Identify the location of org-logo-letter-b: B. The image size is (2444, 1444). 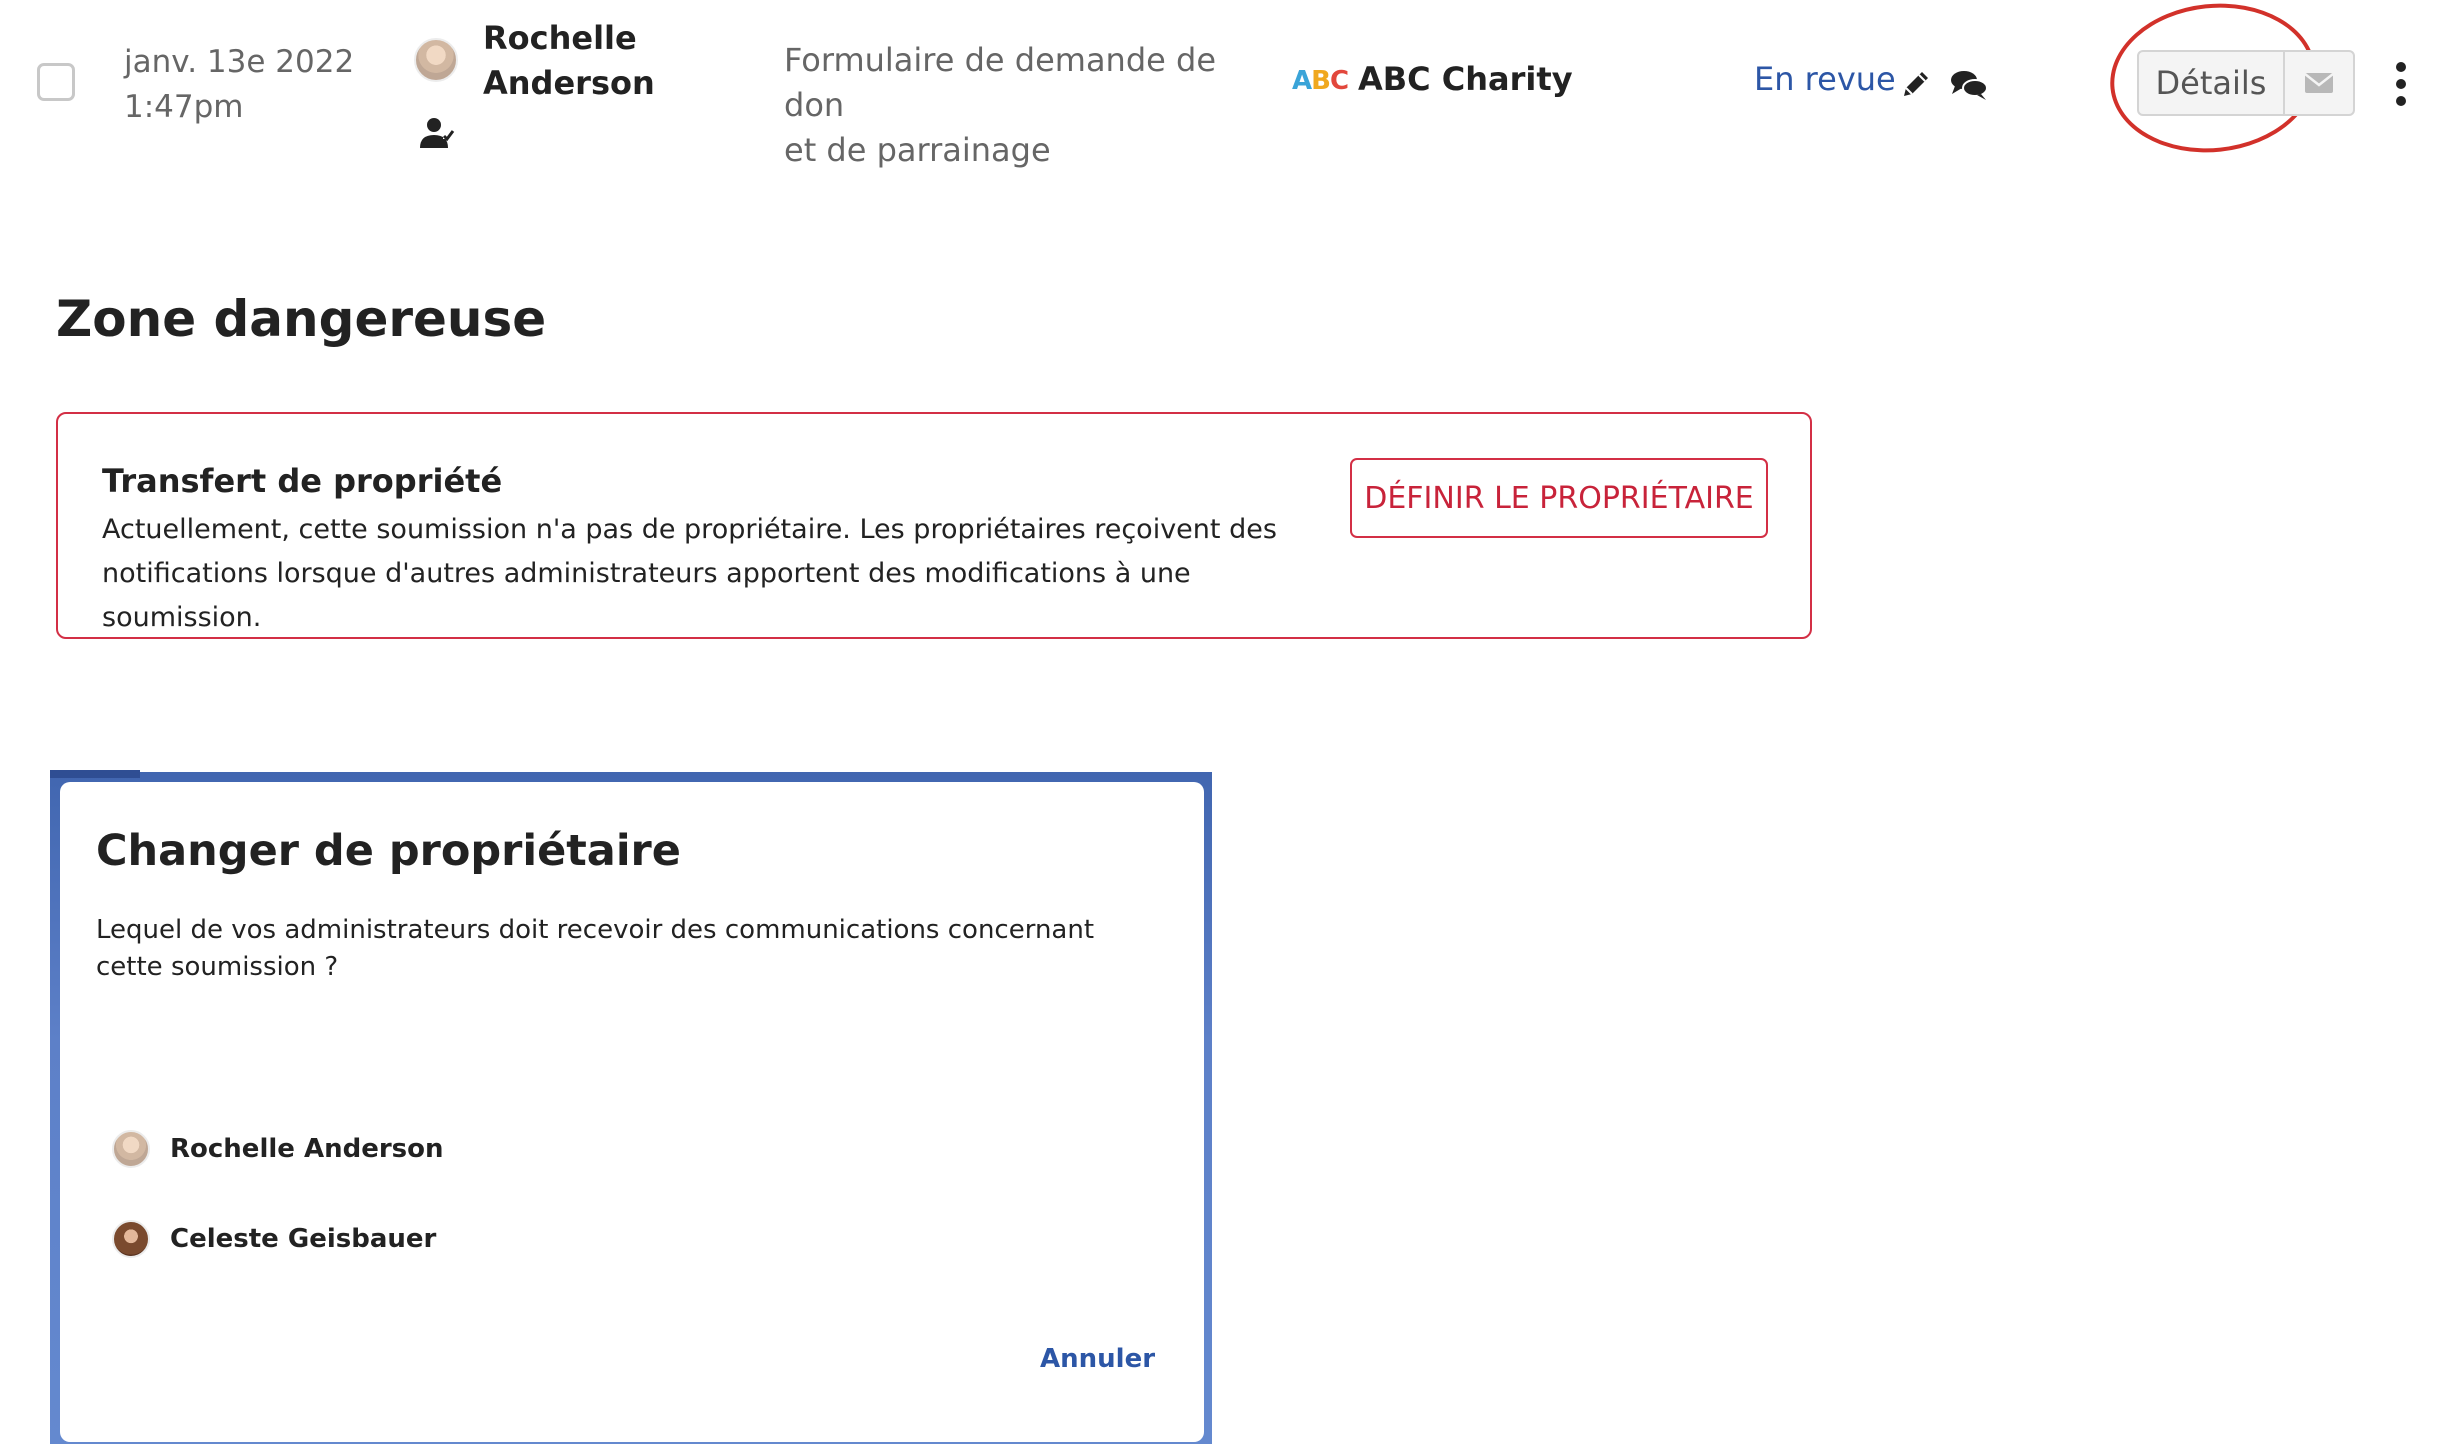
(1321, 81).